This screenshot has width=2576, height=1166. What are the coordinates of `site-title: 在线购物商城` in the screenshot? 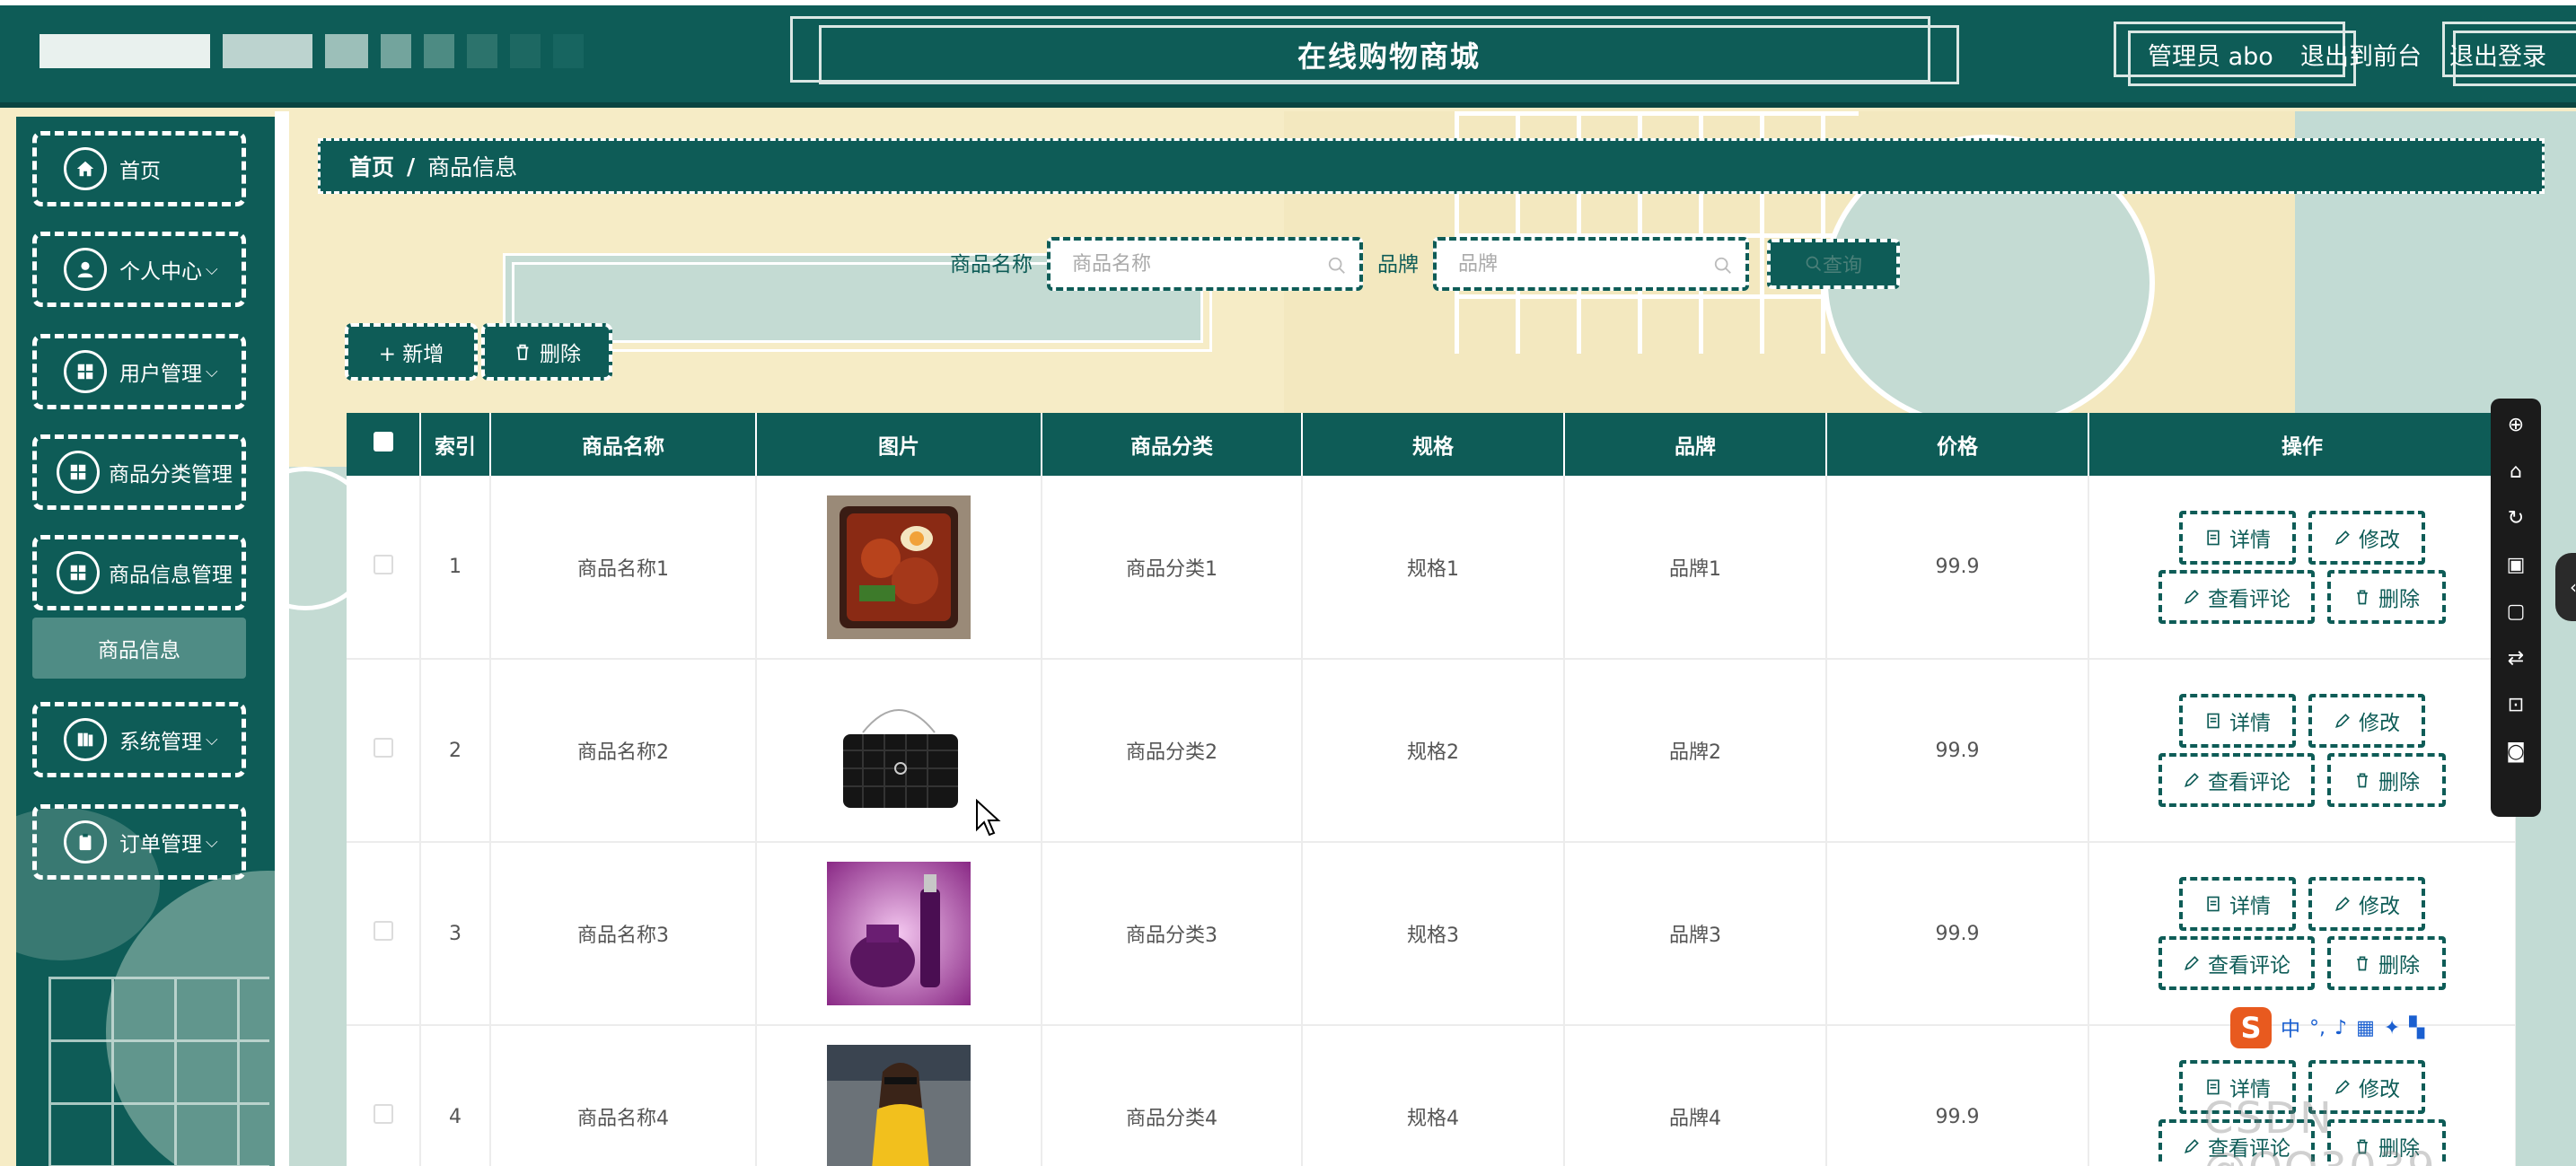 It's located at (1389, 57).